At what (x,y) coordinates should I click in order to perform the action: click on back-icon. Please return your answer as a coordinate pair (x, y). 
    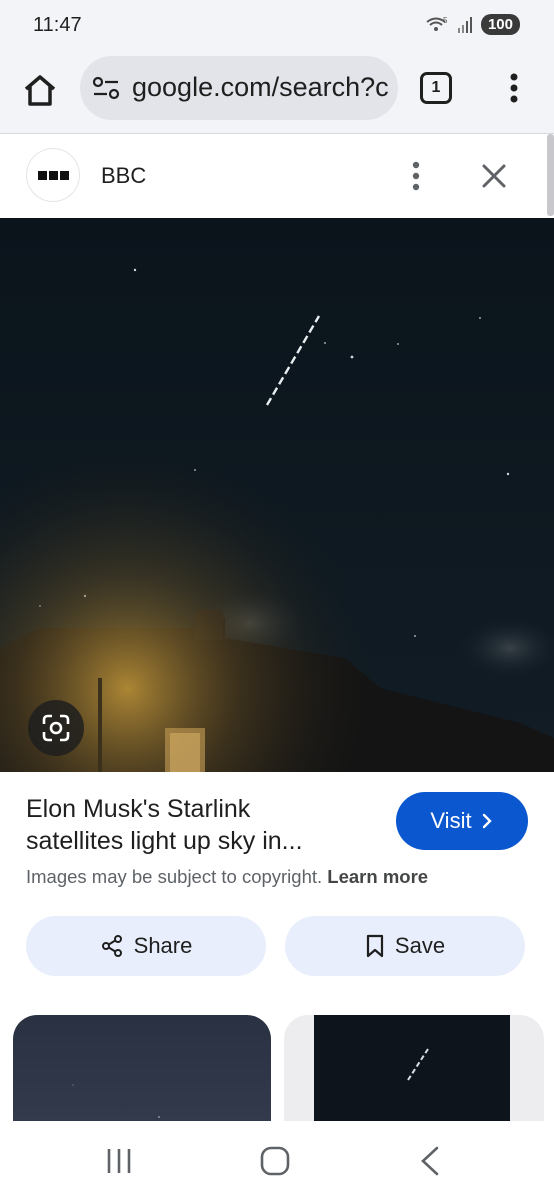
    Looking at the image, I should click on (431, 1161).